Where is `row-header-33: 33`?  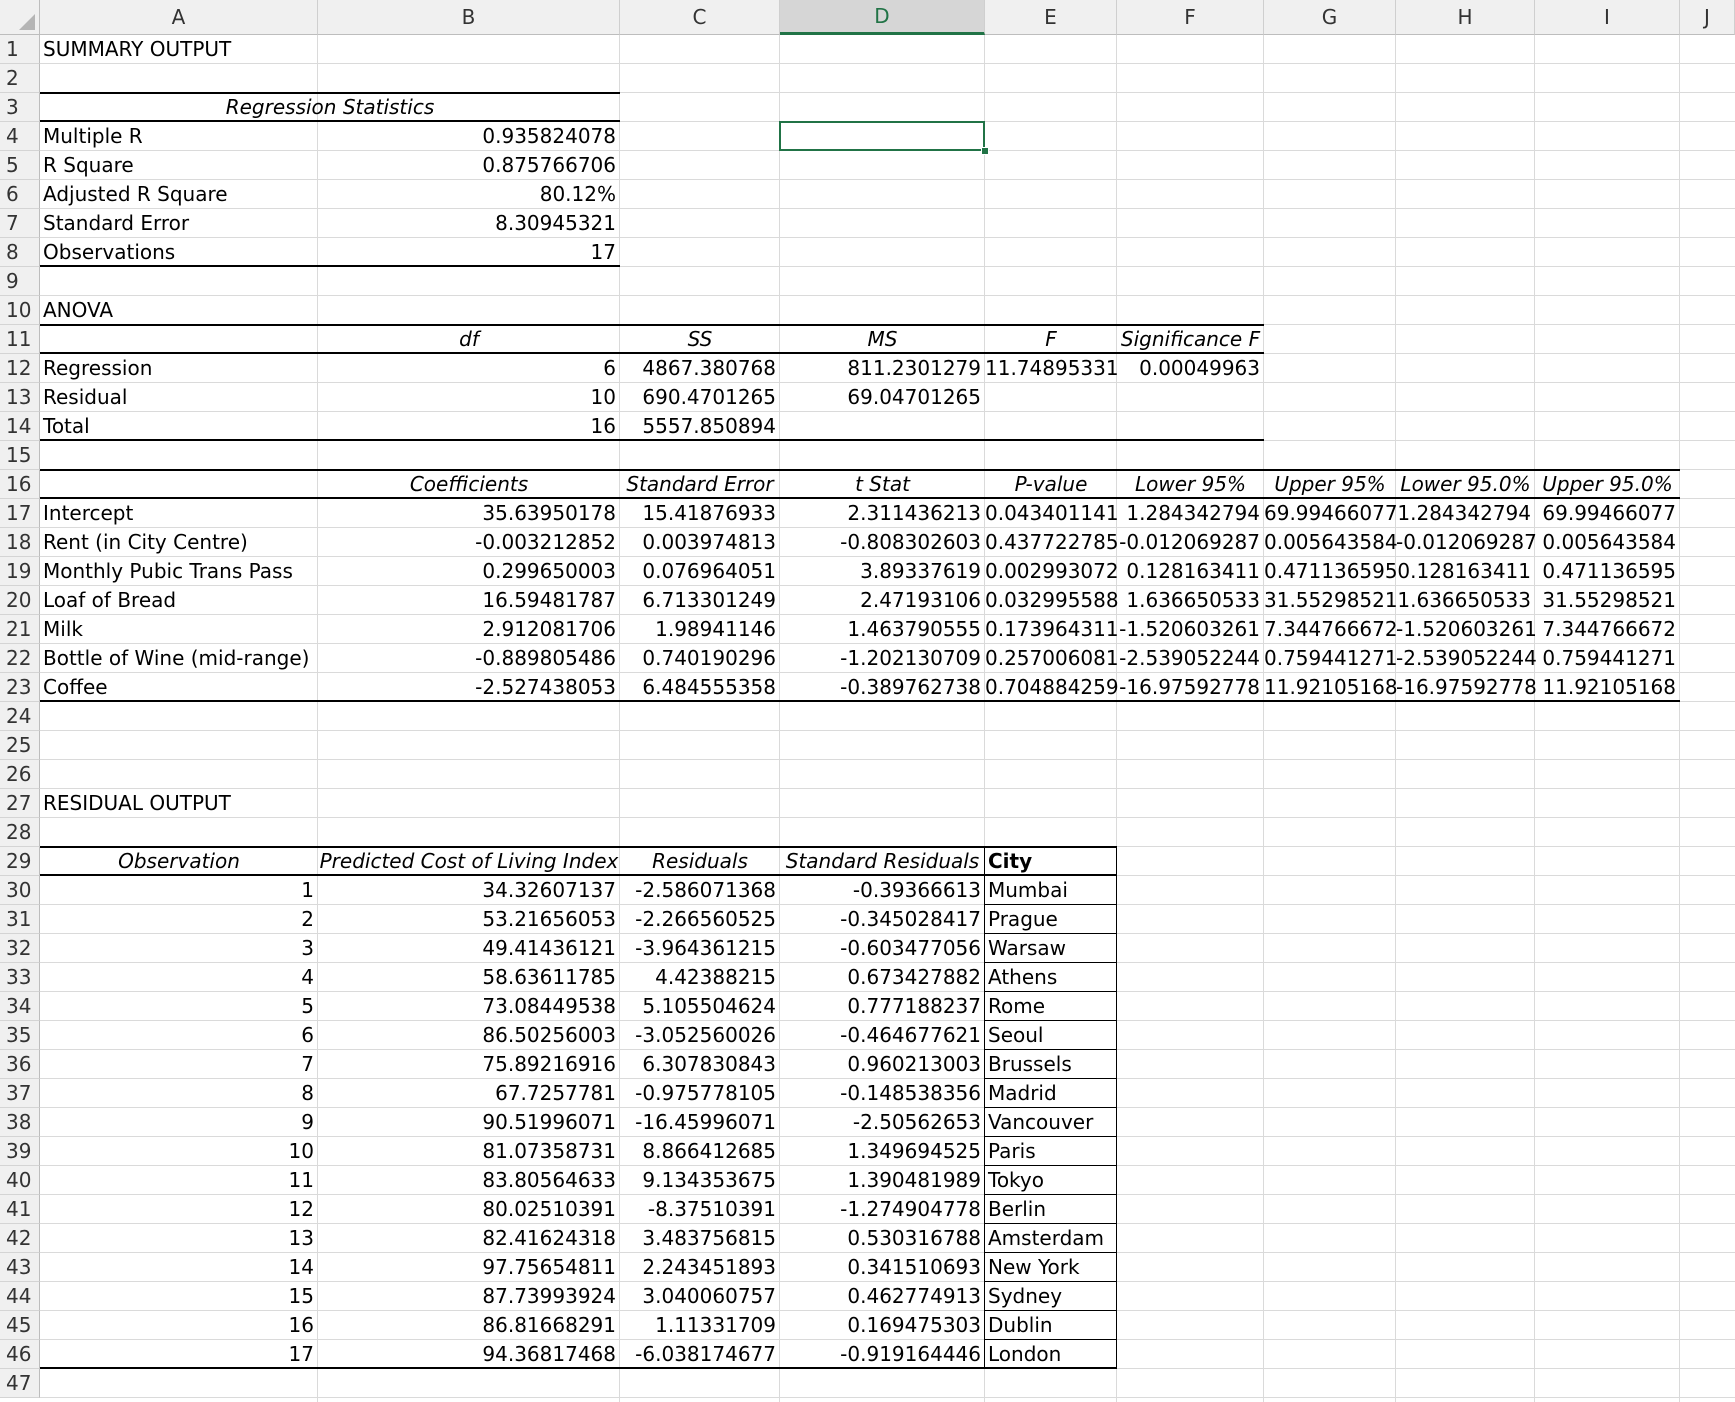
row-header-33: 33 is located at coordinates (20, 977).